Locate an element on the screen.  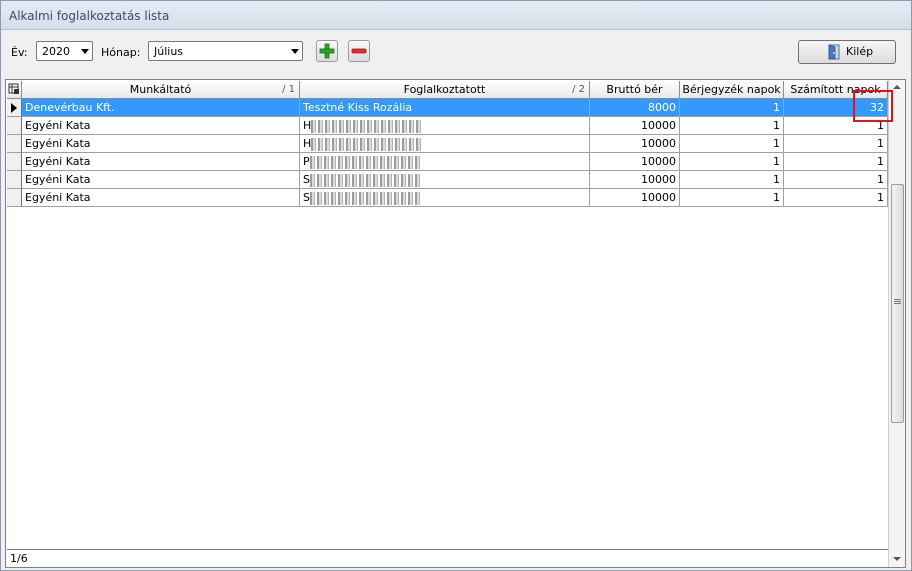
month-label: Hónap: is located at coordinates (121, 52).